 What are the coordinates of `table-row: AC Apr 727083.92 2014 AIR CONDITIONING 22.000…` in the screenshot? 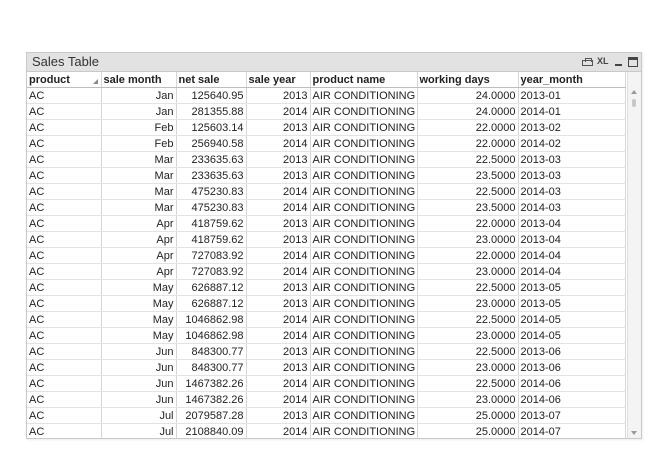 It's located at (326, 255).